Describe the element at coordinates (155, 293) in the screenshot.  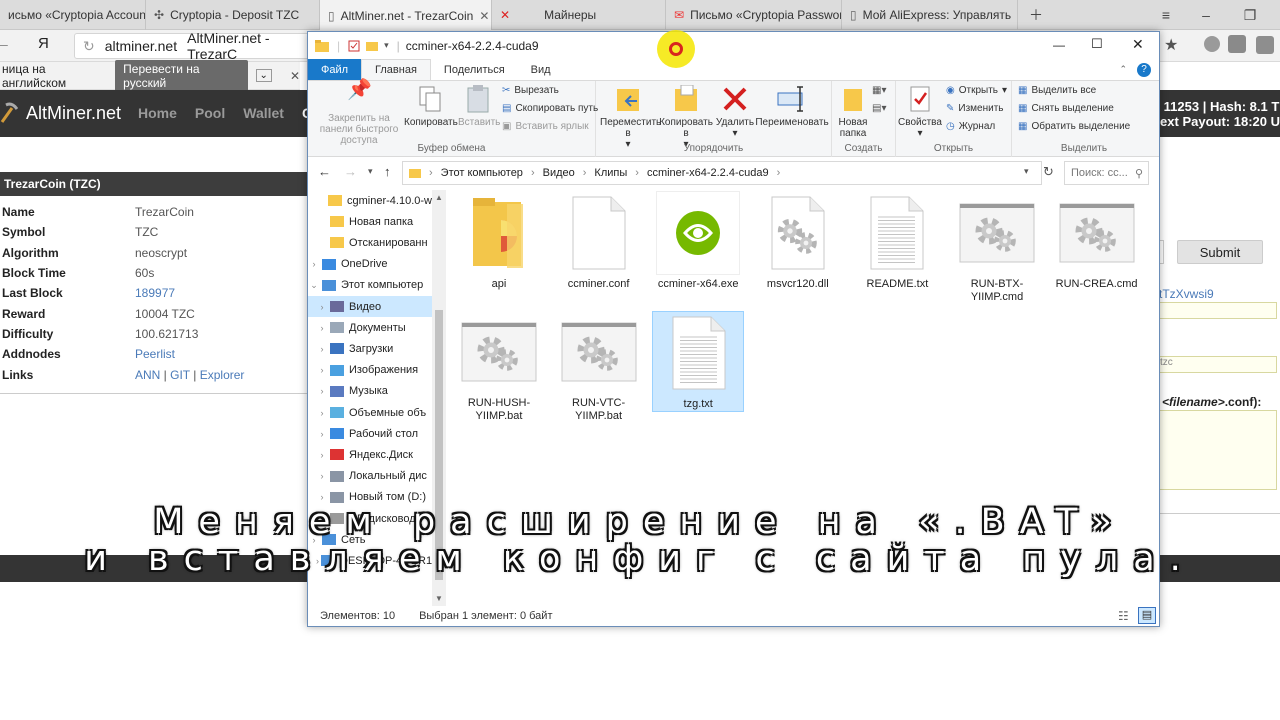
I see `row-link: 189977` at that location.